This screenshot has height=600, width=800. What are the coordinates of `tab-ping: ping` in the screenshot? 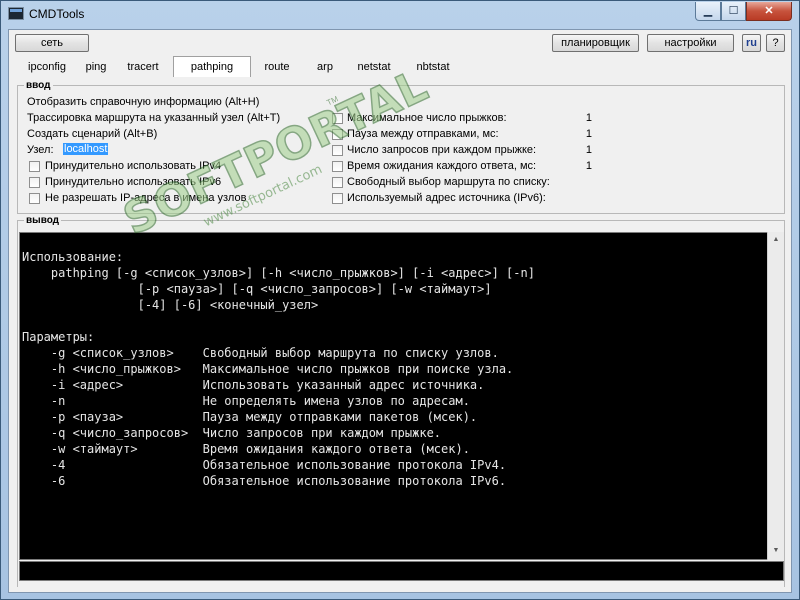 It's located at (96, 67).